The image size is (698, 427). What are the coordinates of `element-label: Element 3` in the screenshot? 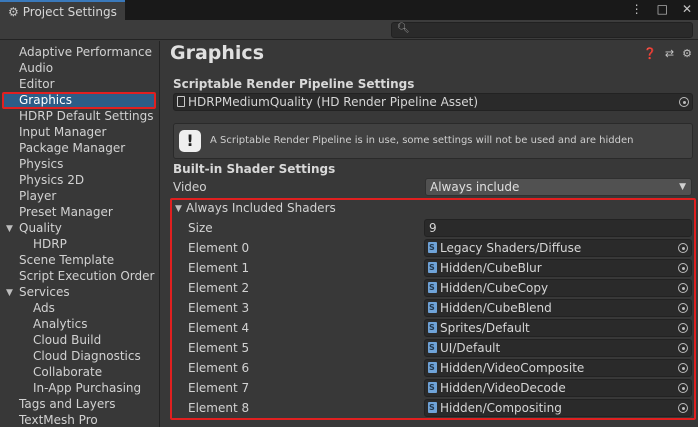 It's located at (219, 308).